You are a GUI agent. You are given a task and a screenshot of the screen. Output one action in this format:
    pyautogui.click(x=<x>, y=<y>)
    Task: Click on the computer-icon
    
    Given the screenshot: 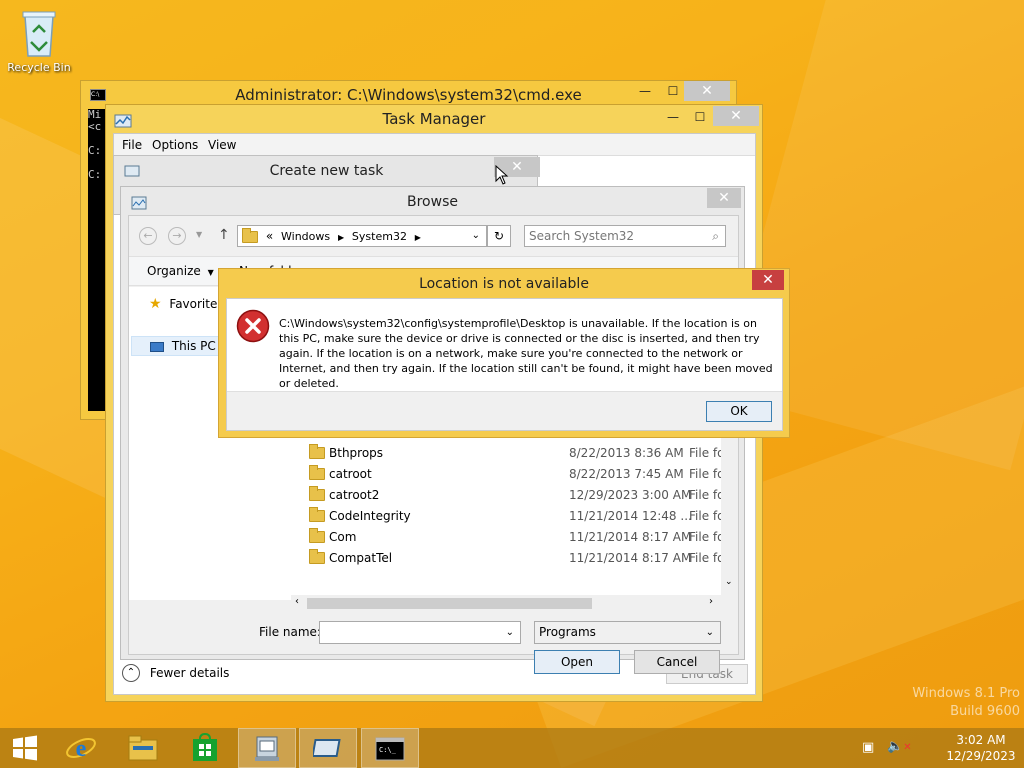 What is the action you would take?
    pyautogui.click(x=157, y=346)
    